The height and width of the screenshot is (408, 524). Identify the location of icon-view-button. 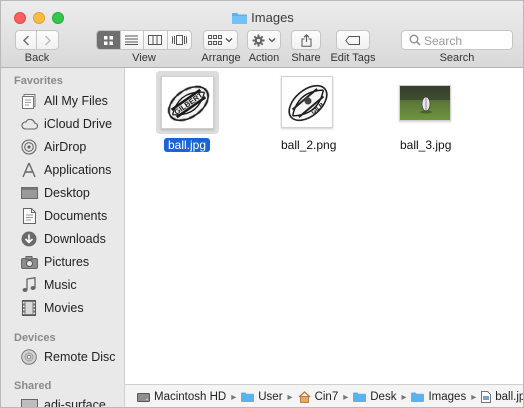
(109, 40).